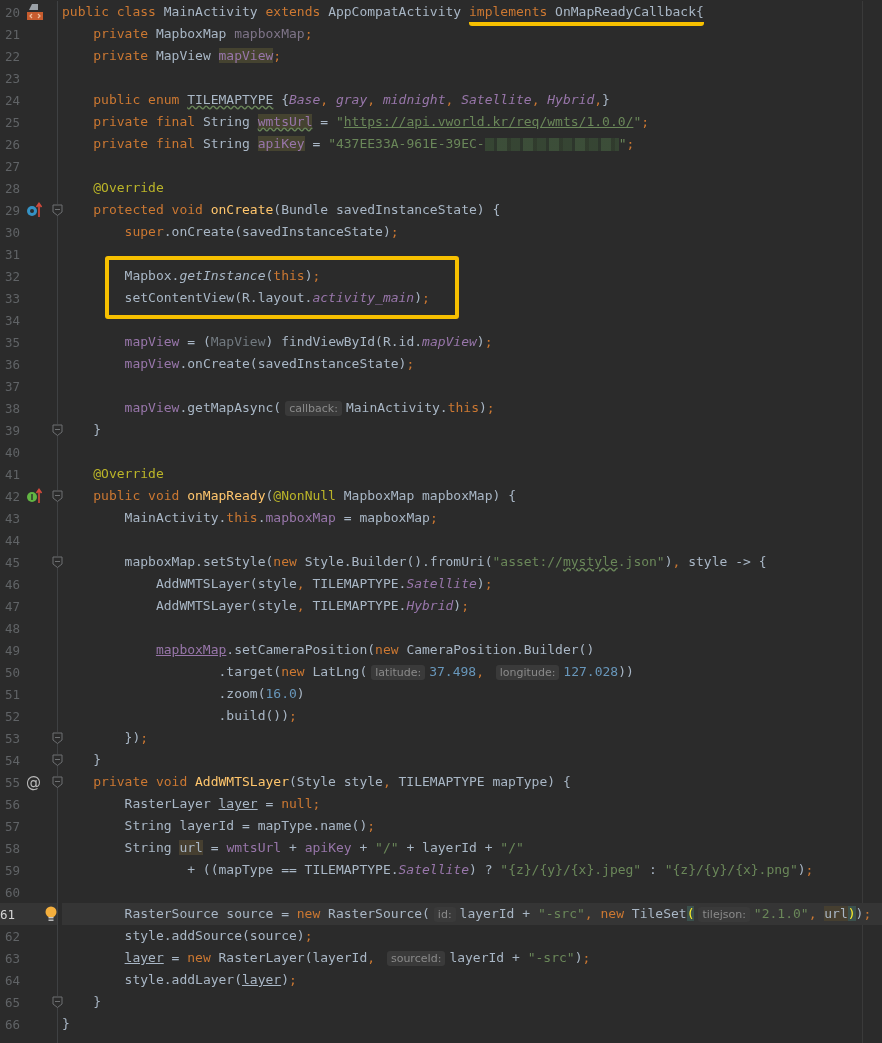  I want to click on code-line: RasterLayer layer = null;, so click(223, 804).